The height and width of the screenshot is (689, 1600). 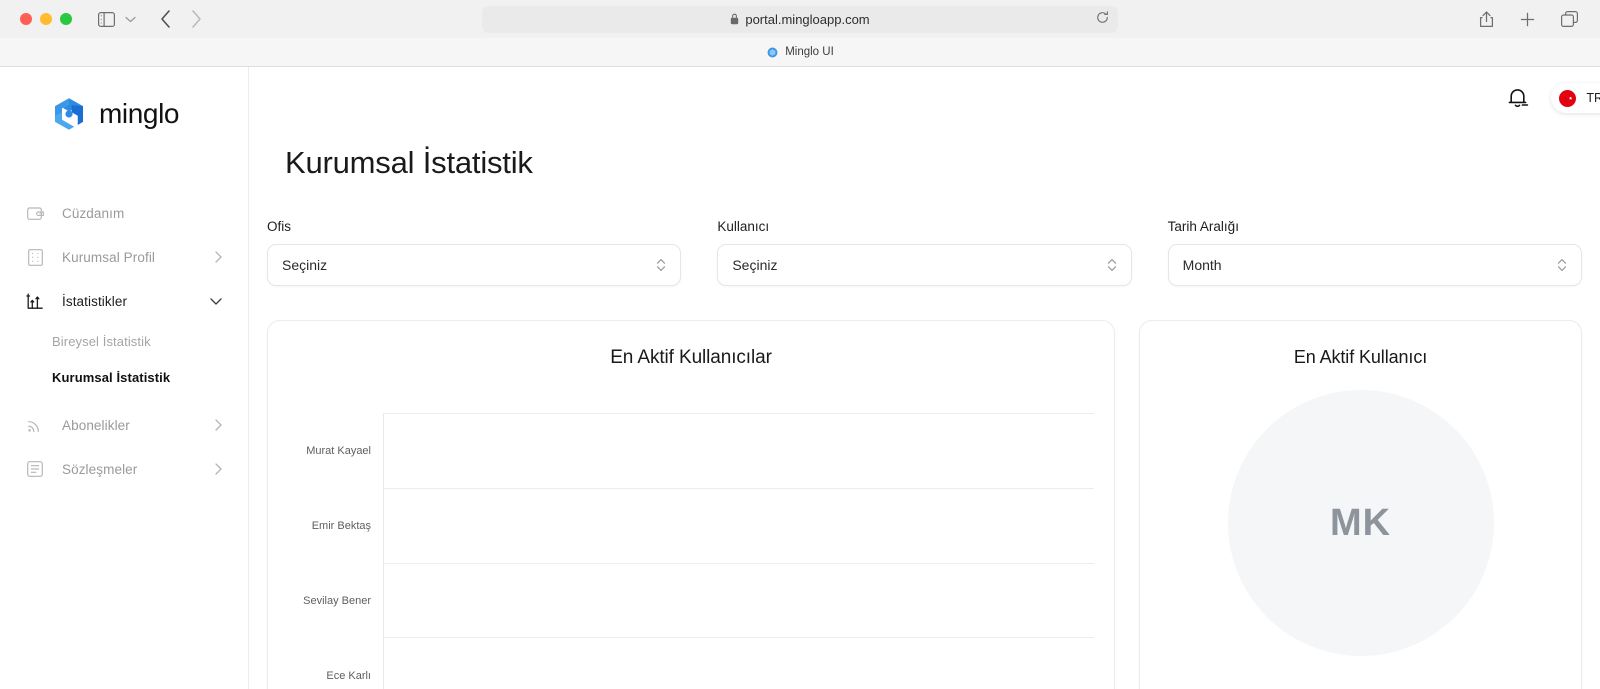 I want to click on tarih-araligi-select: Month, so click(x=1374, y=265).